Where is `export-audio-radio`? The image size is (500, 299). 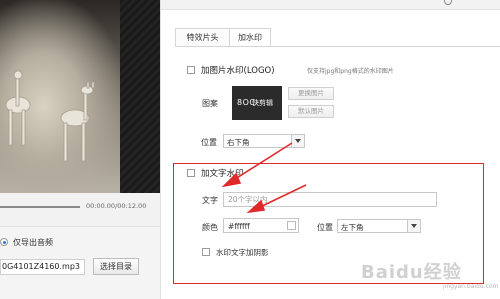 export-audio-radio is located at coordinates (4, 242).